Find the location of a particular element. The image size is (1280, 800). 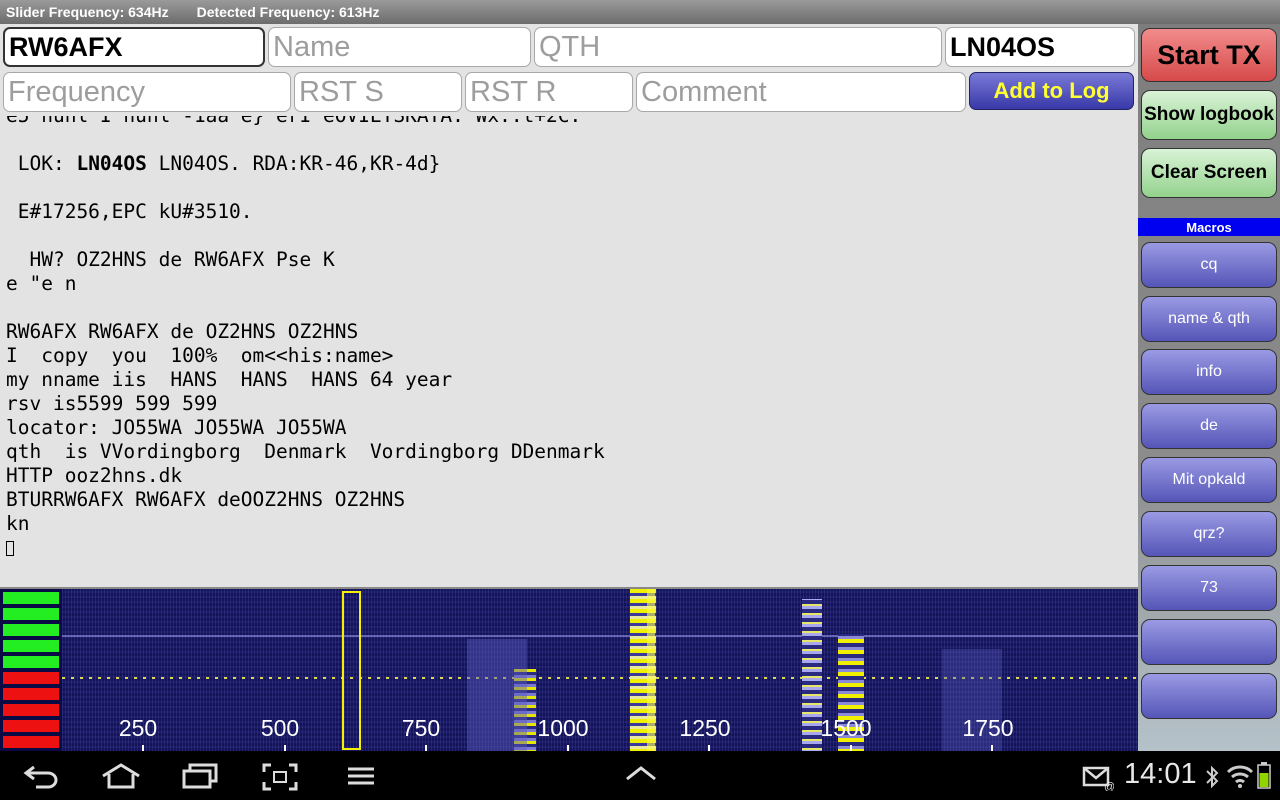

axis-tick-label: 750 is located at coordinates (421, 728).